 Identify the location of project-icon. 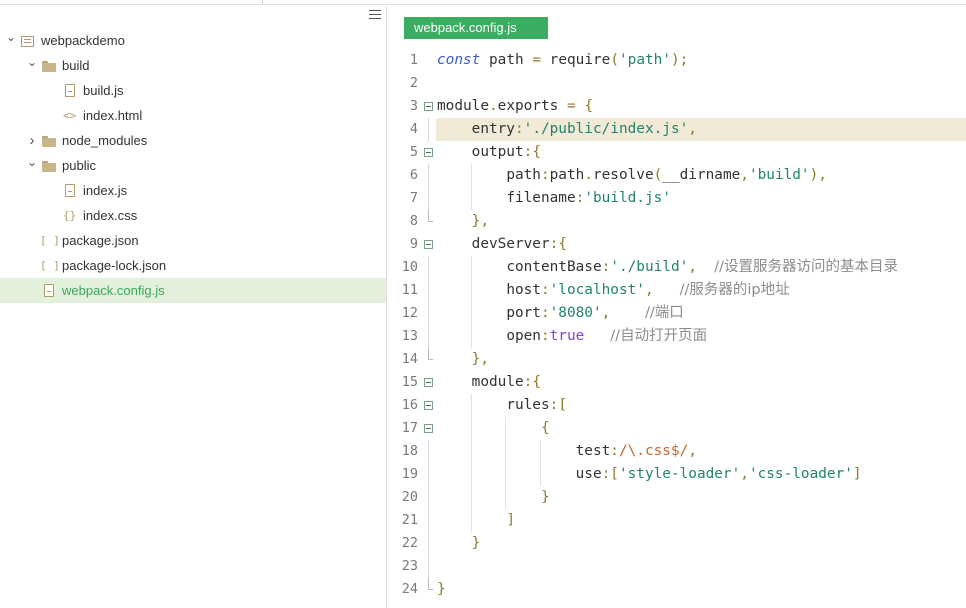
(27, 41).